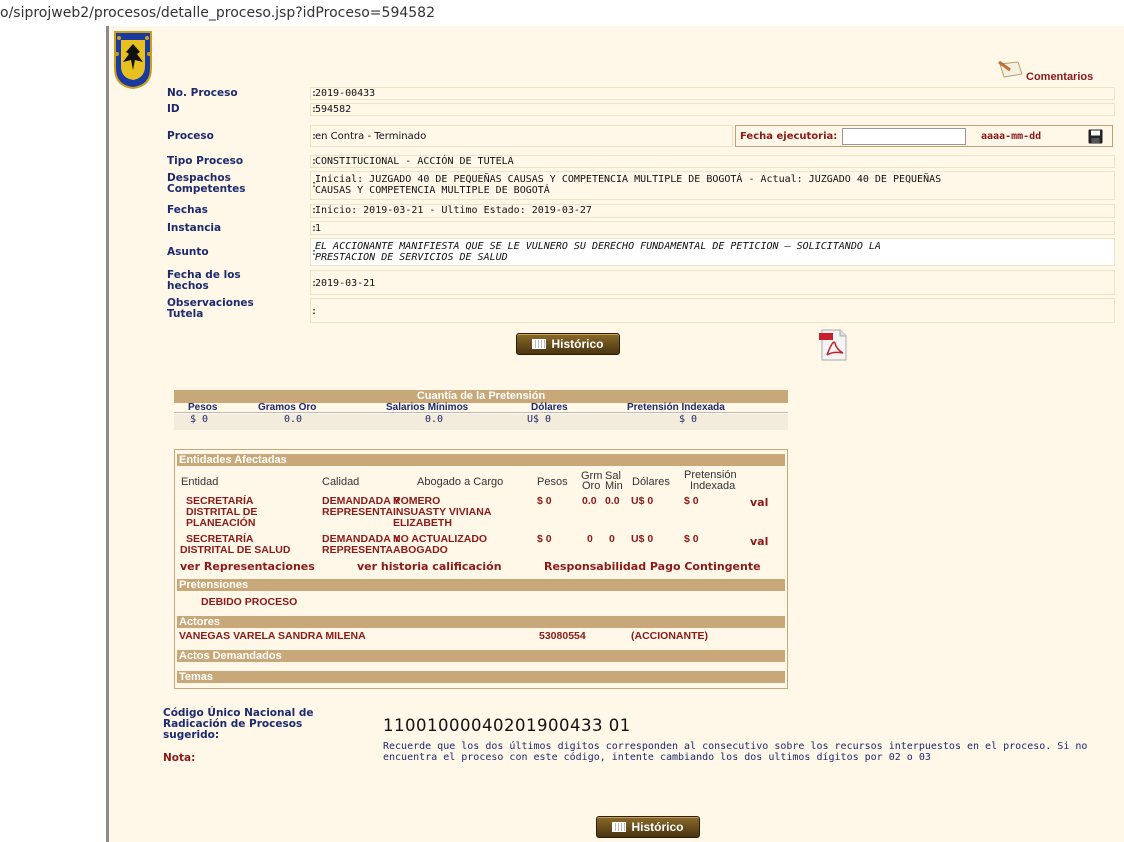  What do you see at coordinates (669, 636) in the screenshot?
I see `actor-role: (ACCIONANTE)` at bounding box center [669, 636].